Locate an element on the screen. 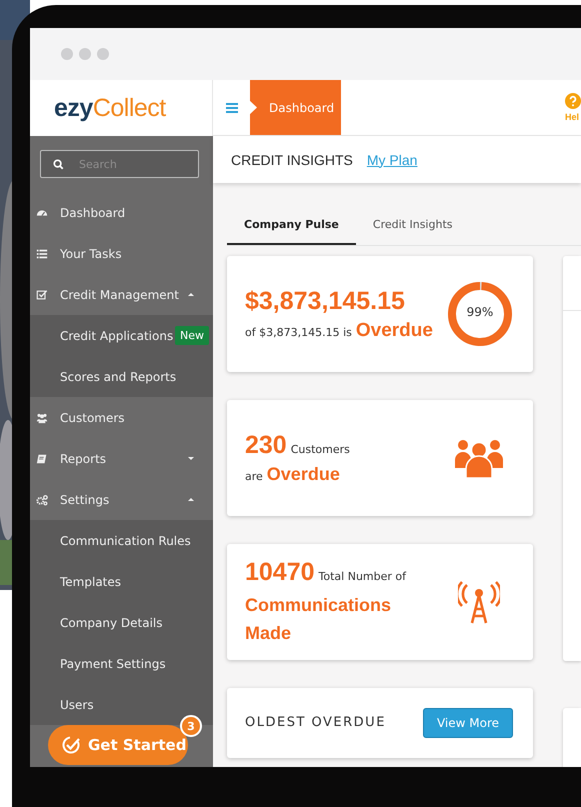 The width and height of the screenshot is (581, 807). list-icon is located at coordinates (42, 254).